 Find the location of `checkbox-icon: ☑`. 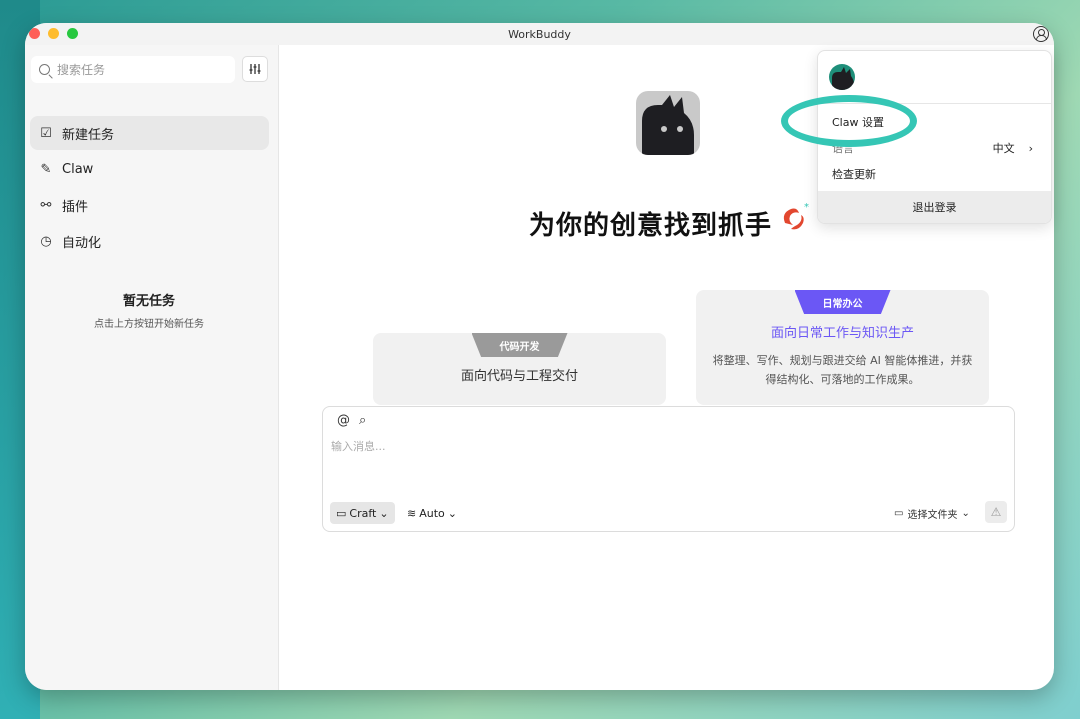

checkbox-icon: ☑ is located at coordinates (46, 133).